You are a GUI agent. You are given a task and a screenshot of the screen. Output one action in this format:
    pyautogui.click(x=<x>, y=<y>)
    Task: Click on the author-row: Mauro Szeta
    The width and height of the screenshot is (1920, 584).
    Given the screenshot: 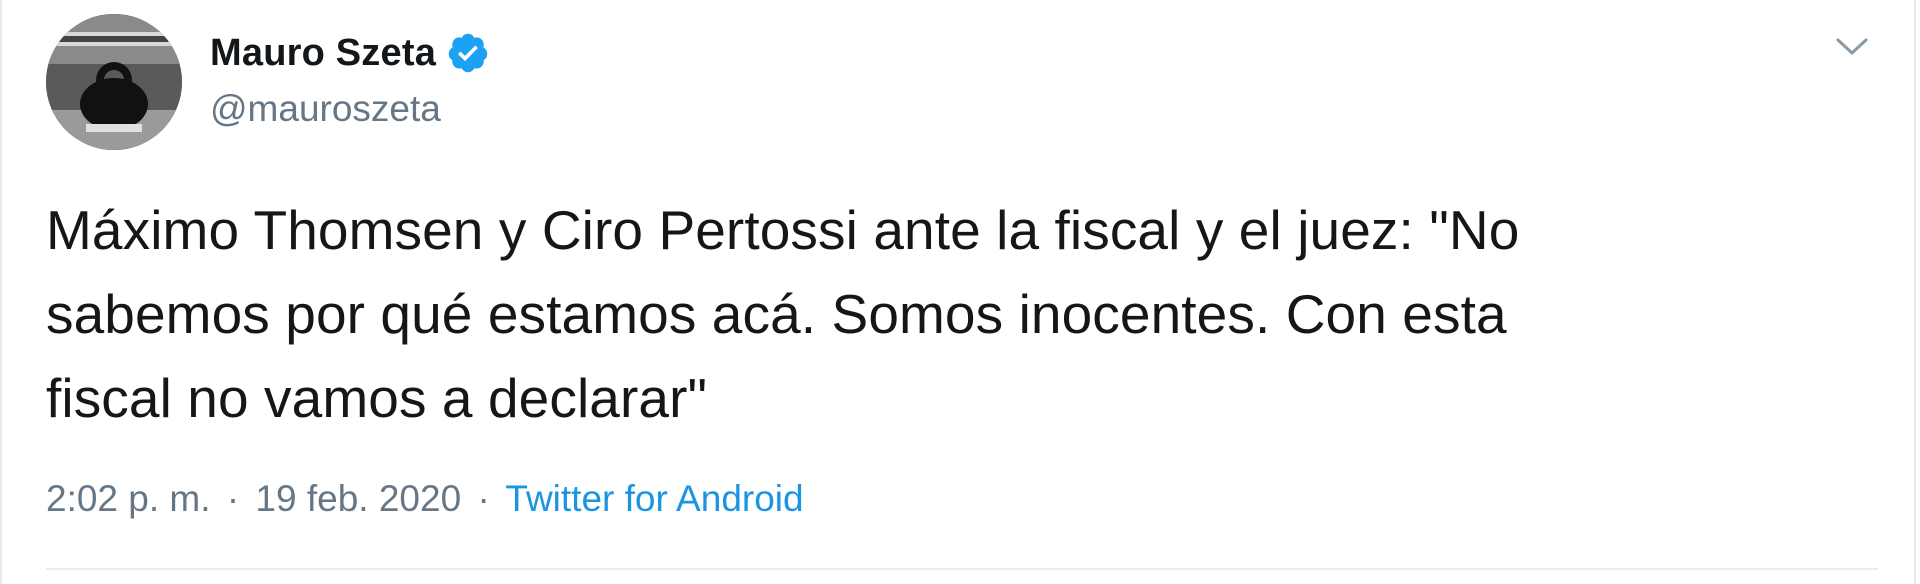 What is the action you would take?
    pyautogui.click(x=350, y=53)
    